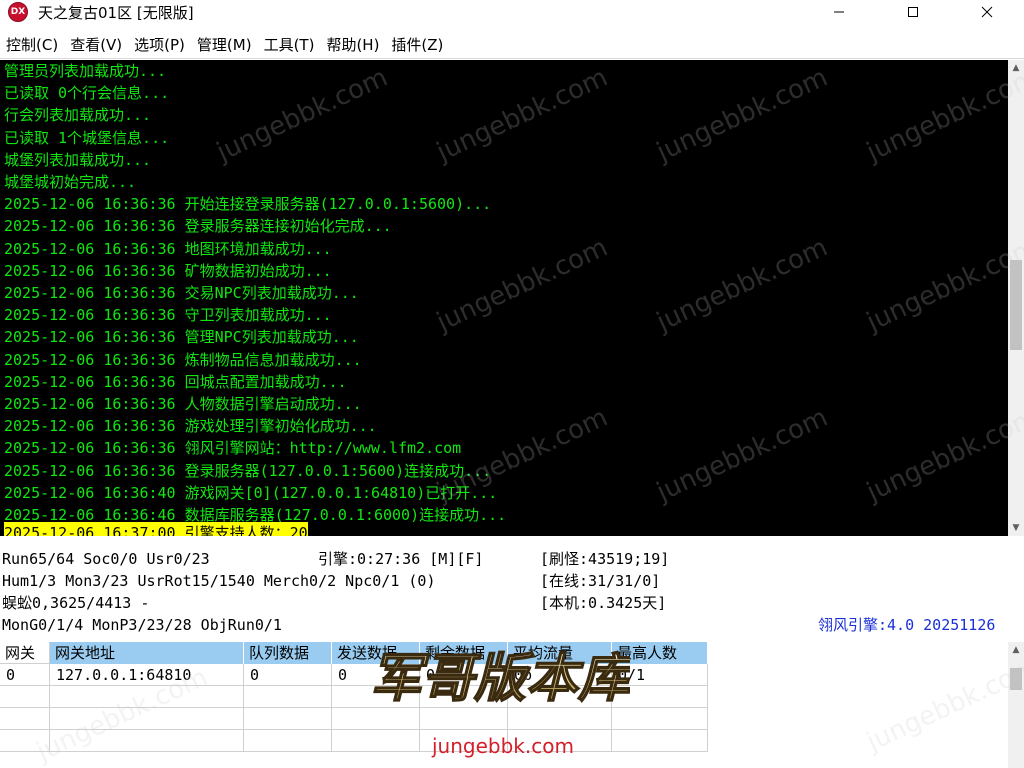  I want to click on col-average-traffic: 平均流量, so click(560, 653).